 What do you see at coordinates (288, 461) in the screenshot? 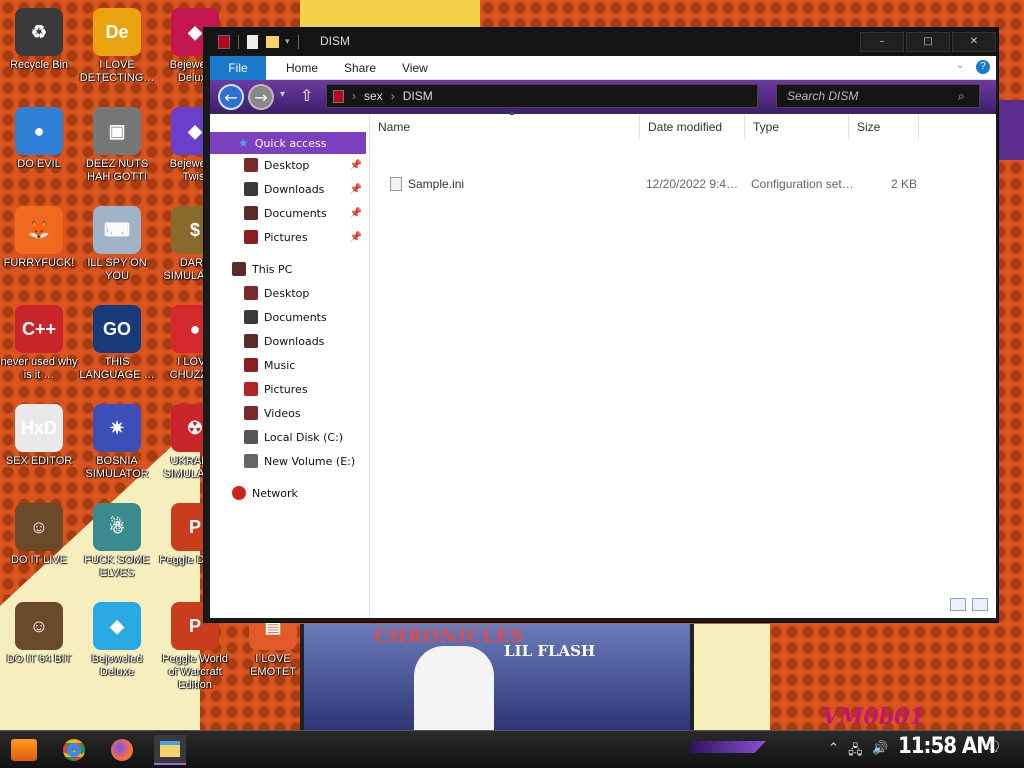
I see `nav-item-new-volume-e: New Volume (E:)` at bounding box center [288, 461].